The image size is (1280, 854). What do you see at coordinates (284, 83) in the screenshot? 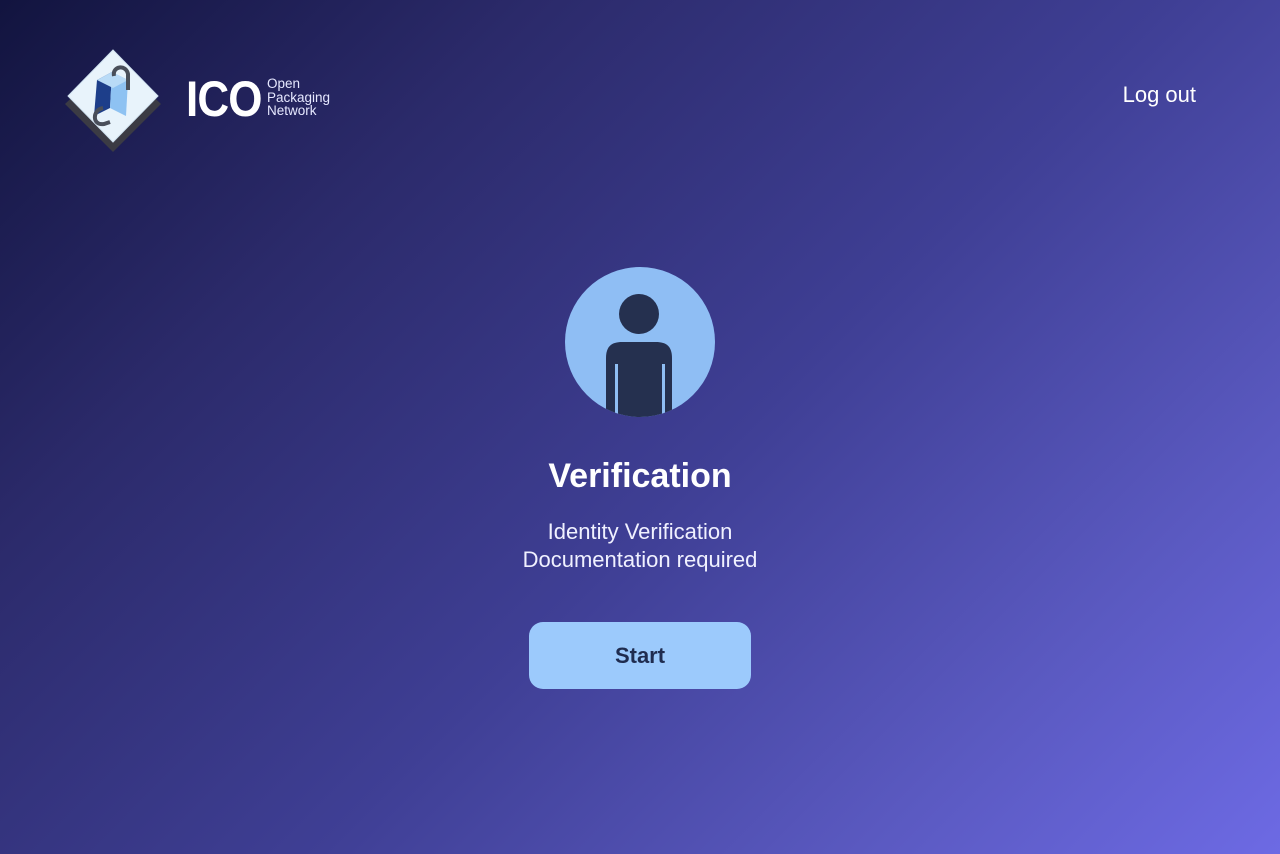
I see `logo-tagline-line: Open` at bounding box center [284, 83].